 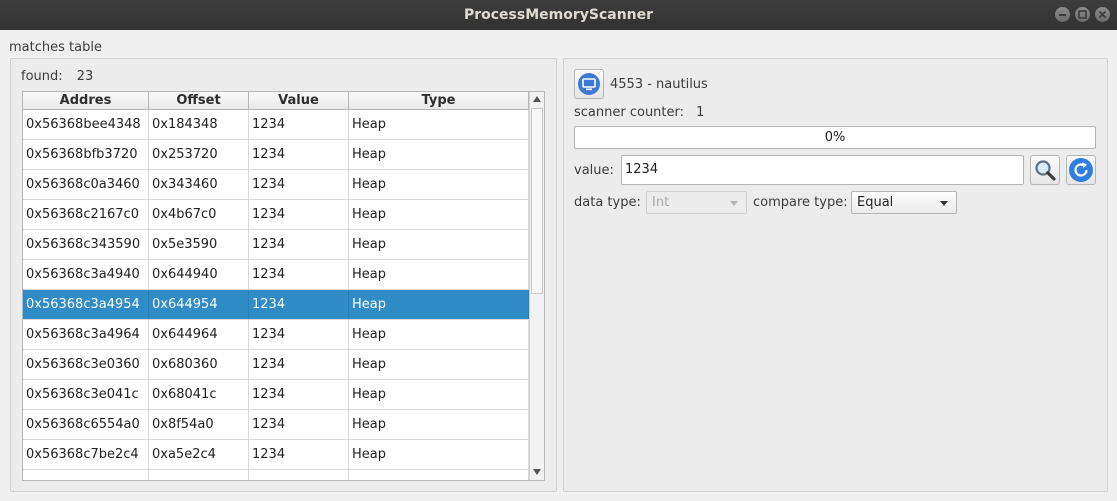 I want to click on table-row: 0x56368c6554a0 0x8f54a0 1234 Heap, so click(x=276, y=425).